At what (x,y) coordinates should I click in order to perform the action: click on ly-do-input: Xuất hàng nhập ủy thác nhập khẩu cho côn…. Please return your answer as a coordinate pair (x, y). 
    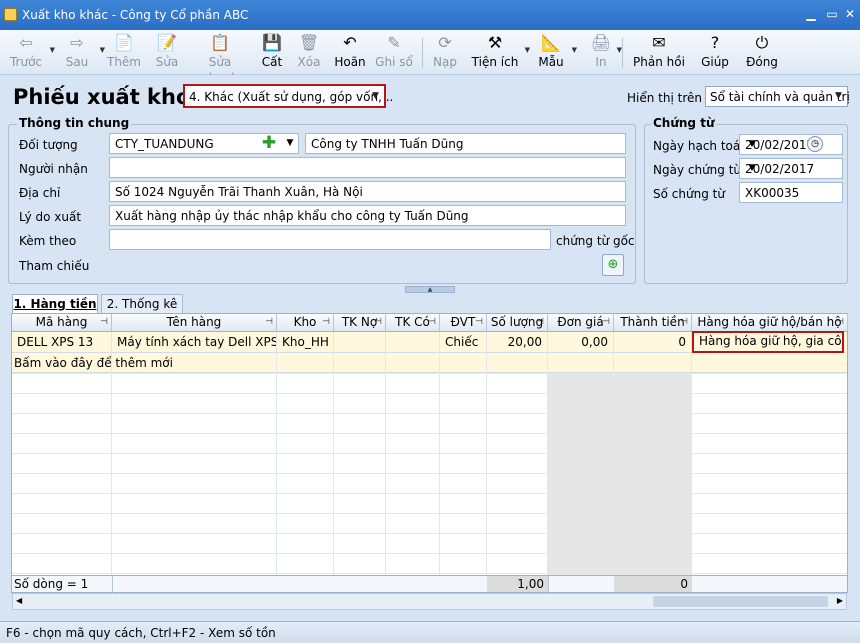
    Looking at the image, I should click on (367, 215).